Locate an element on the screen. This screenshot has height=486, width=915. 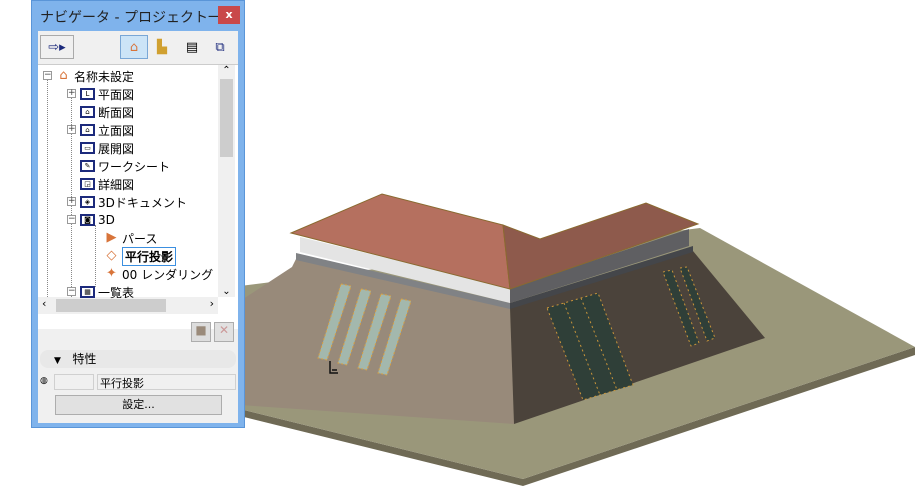
publish-icon: ⇨▸ is located at coordinates (57, 47).